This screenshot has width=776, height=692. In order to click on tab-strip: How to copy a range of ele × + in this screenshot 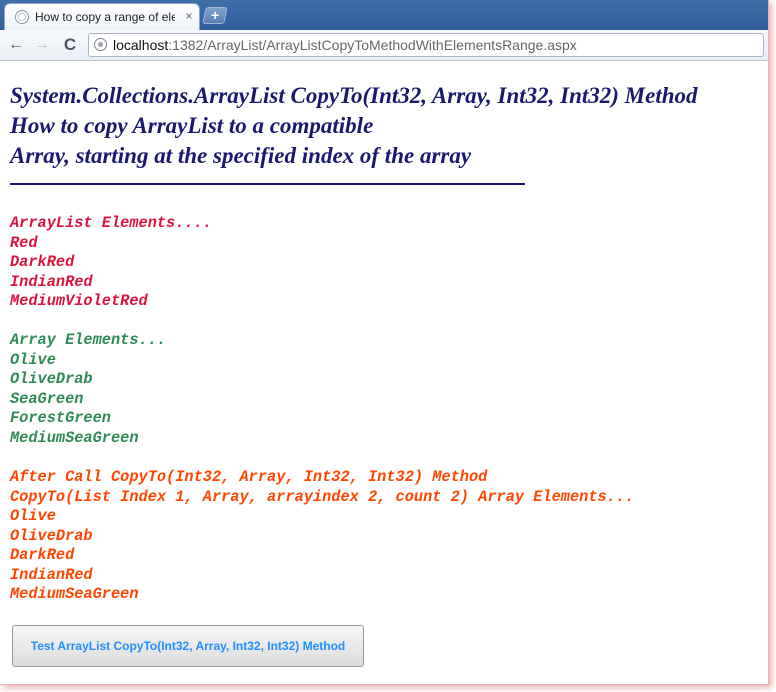, I will do `click(384, 15)`.